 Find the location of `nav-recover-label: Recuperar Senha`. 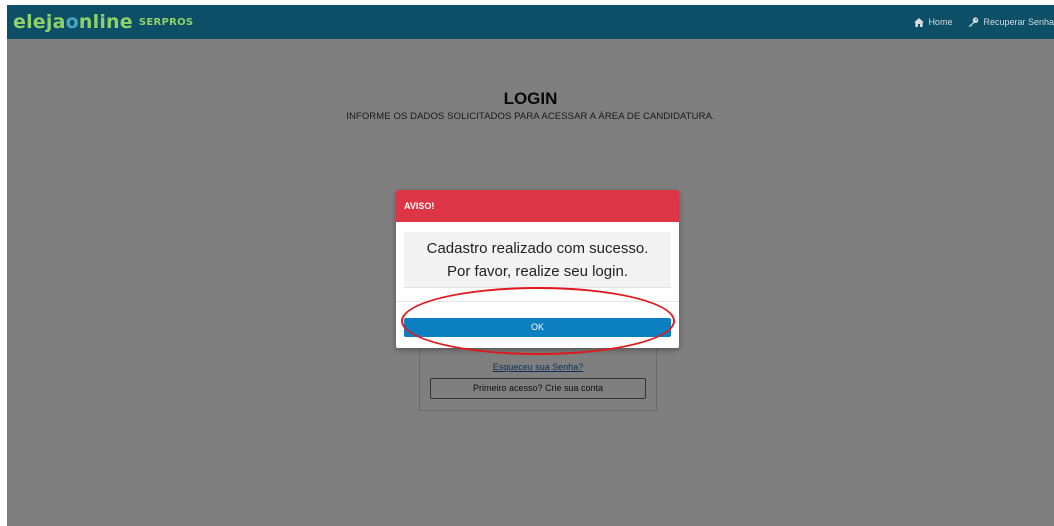

nav-recover-label: Recuperar Senha is located at coordinates (1018, 22).